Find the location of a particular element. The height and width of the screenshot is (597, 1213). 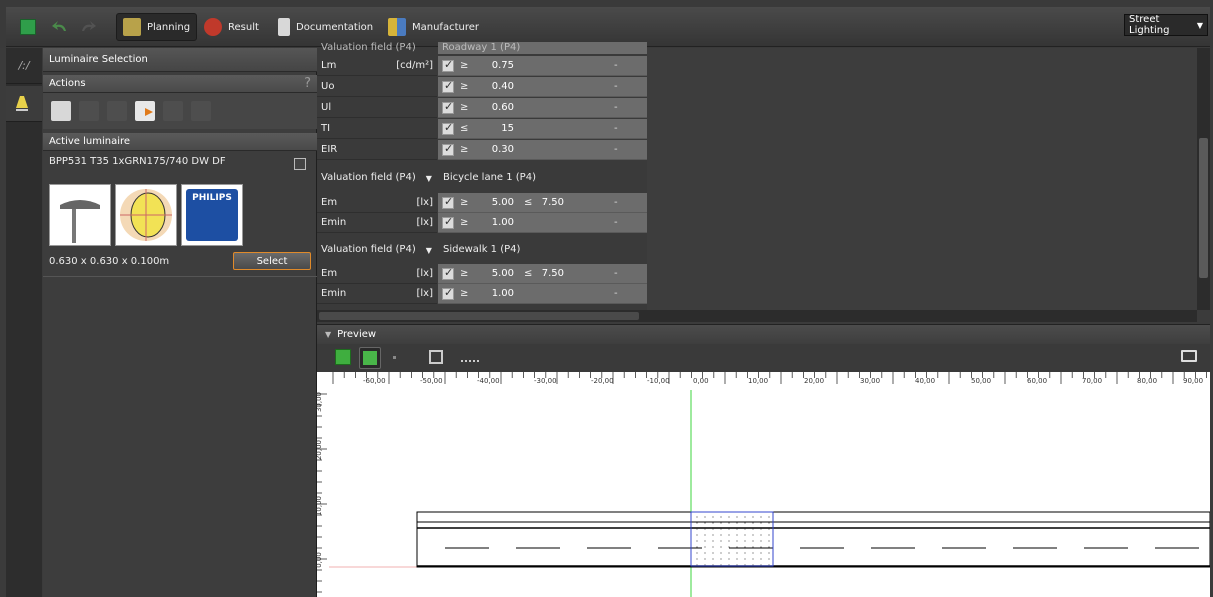

ruler-x-label: 90,00 is located at coordinates (1193, 381).